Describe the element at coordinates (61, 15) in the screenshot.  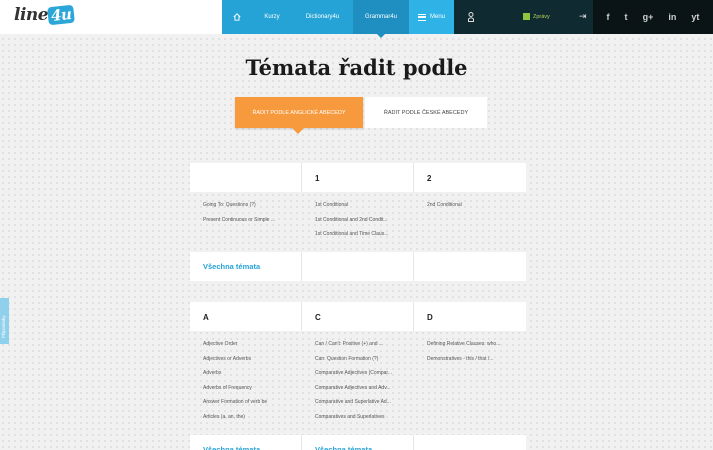
I see `logo-badge: 4u` at that location.